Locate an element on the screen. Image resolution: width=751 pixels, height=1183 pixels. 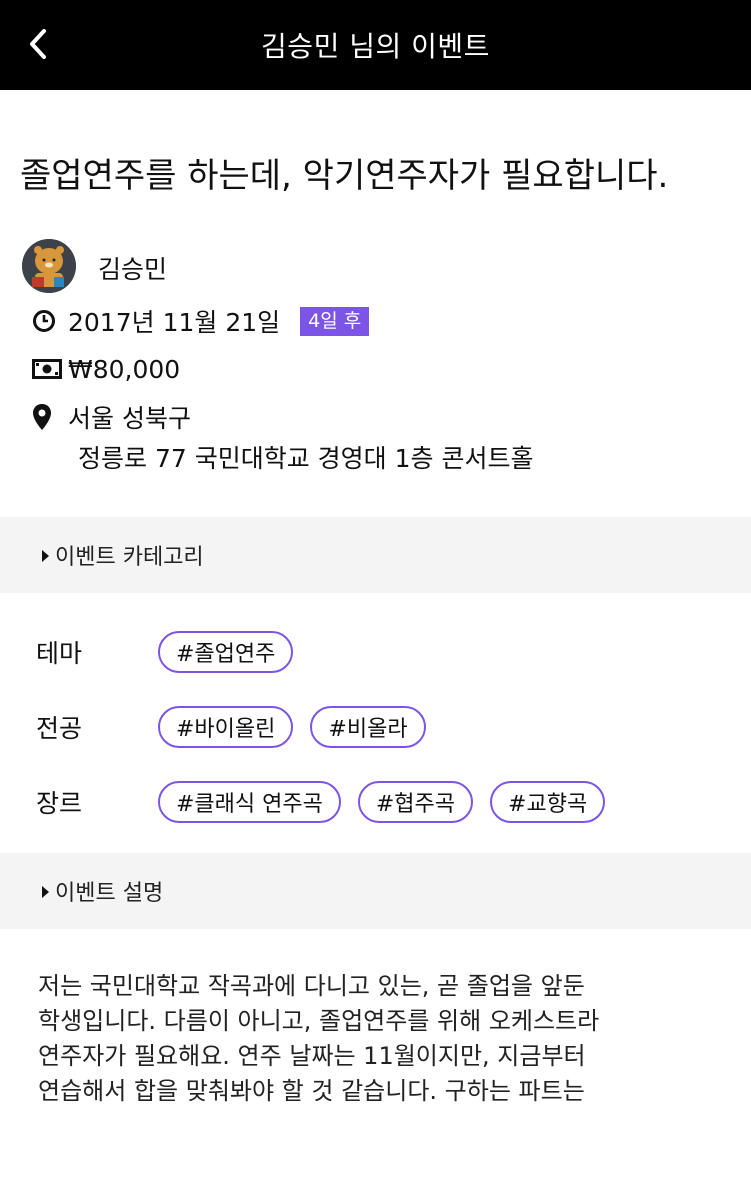
category-row-theme: 테마 #졸업연주 is located at coordinates (393, 652).